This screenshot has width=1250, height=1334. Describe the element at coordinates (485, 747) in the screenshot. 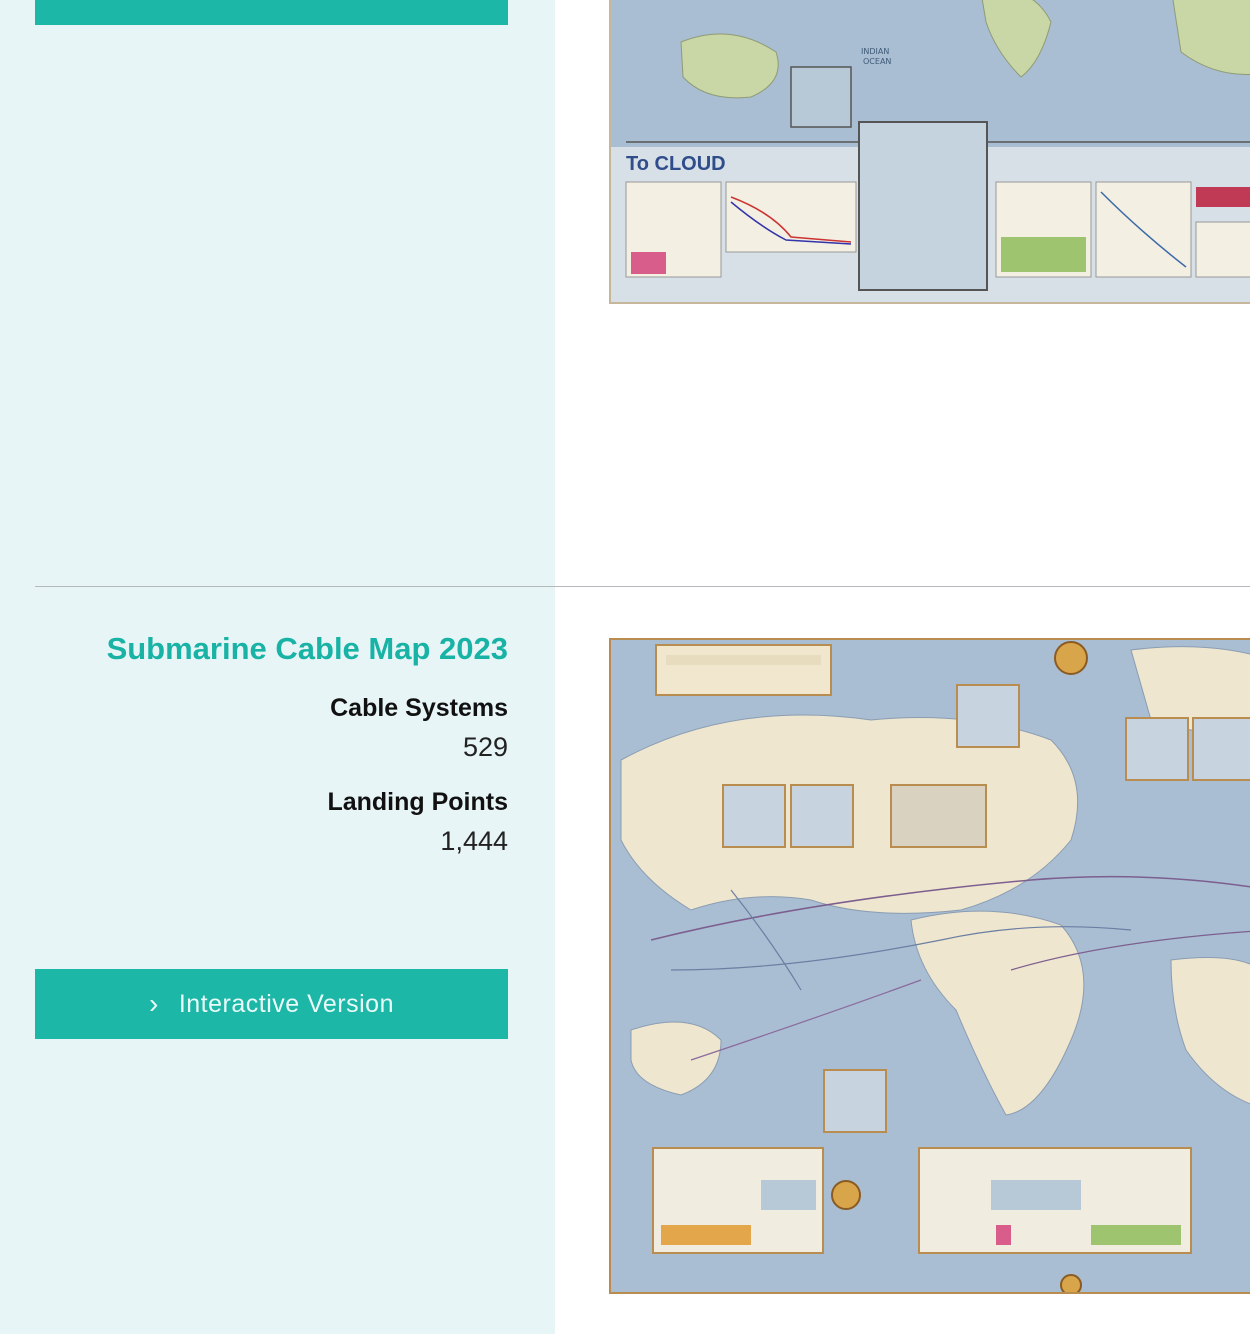

I see `stat-value-cable-systems: 529` at that location.